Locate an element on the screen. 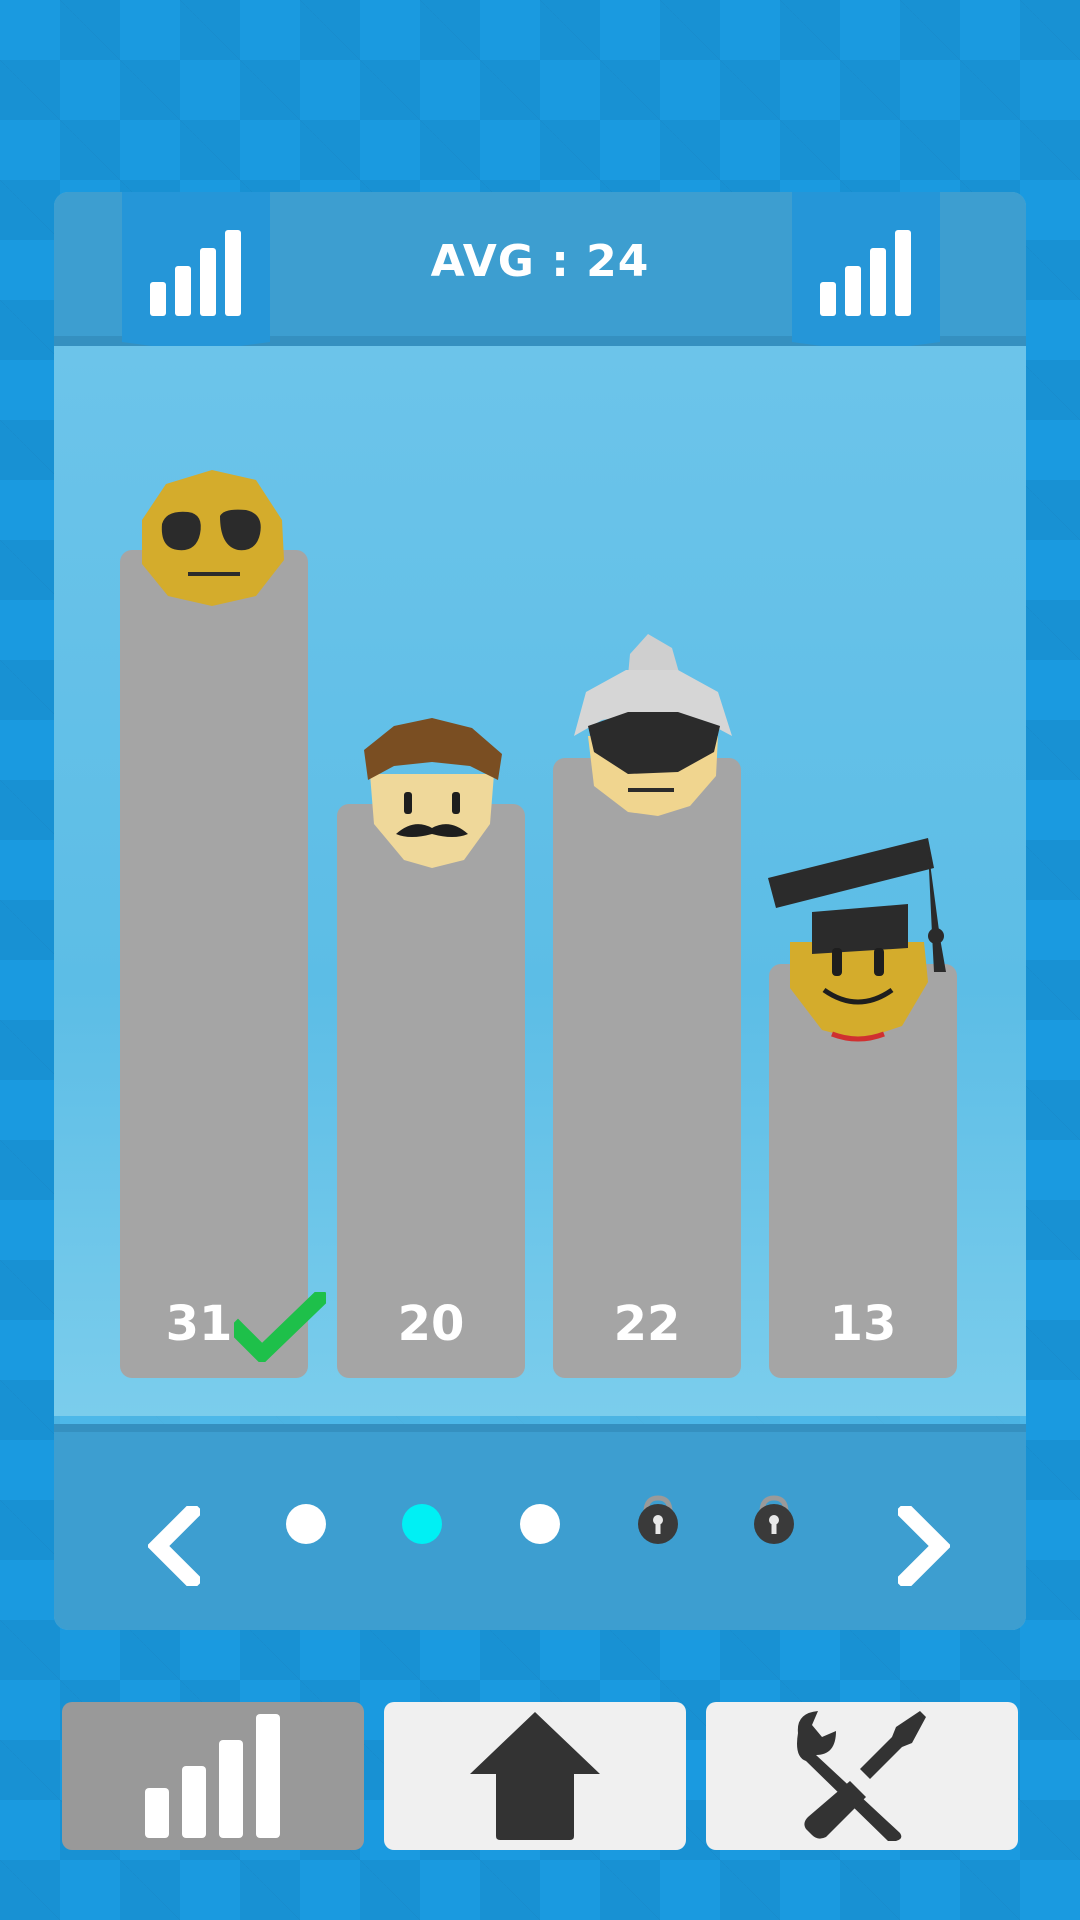  next-page-arrow-icon is located at coordinates (924, 1546).